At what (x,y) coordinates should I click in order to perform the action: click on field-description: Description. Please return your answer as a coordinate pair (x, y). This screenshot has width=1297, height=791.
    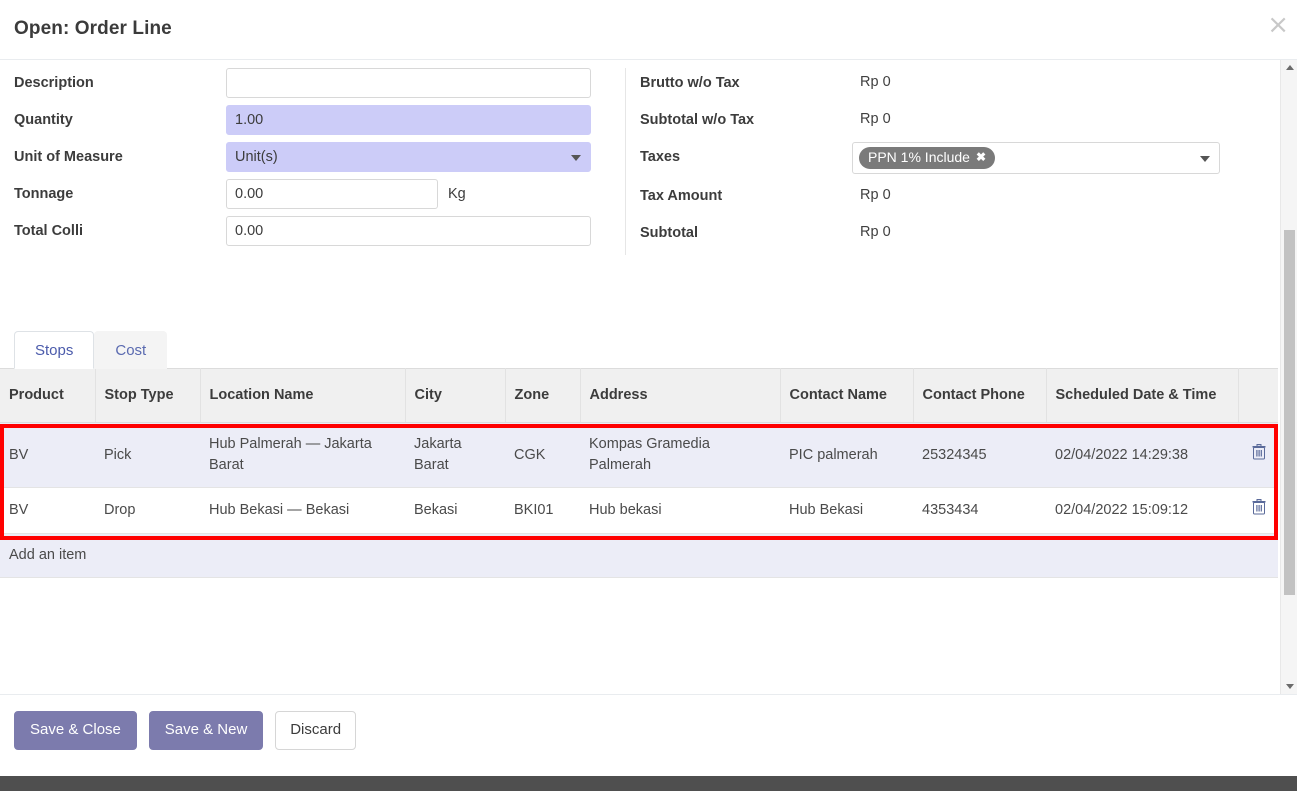
    Looking at the image, I should click on (319, 83).